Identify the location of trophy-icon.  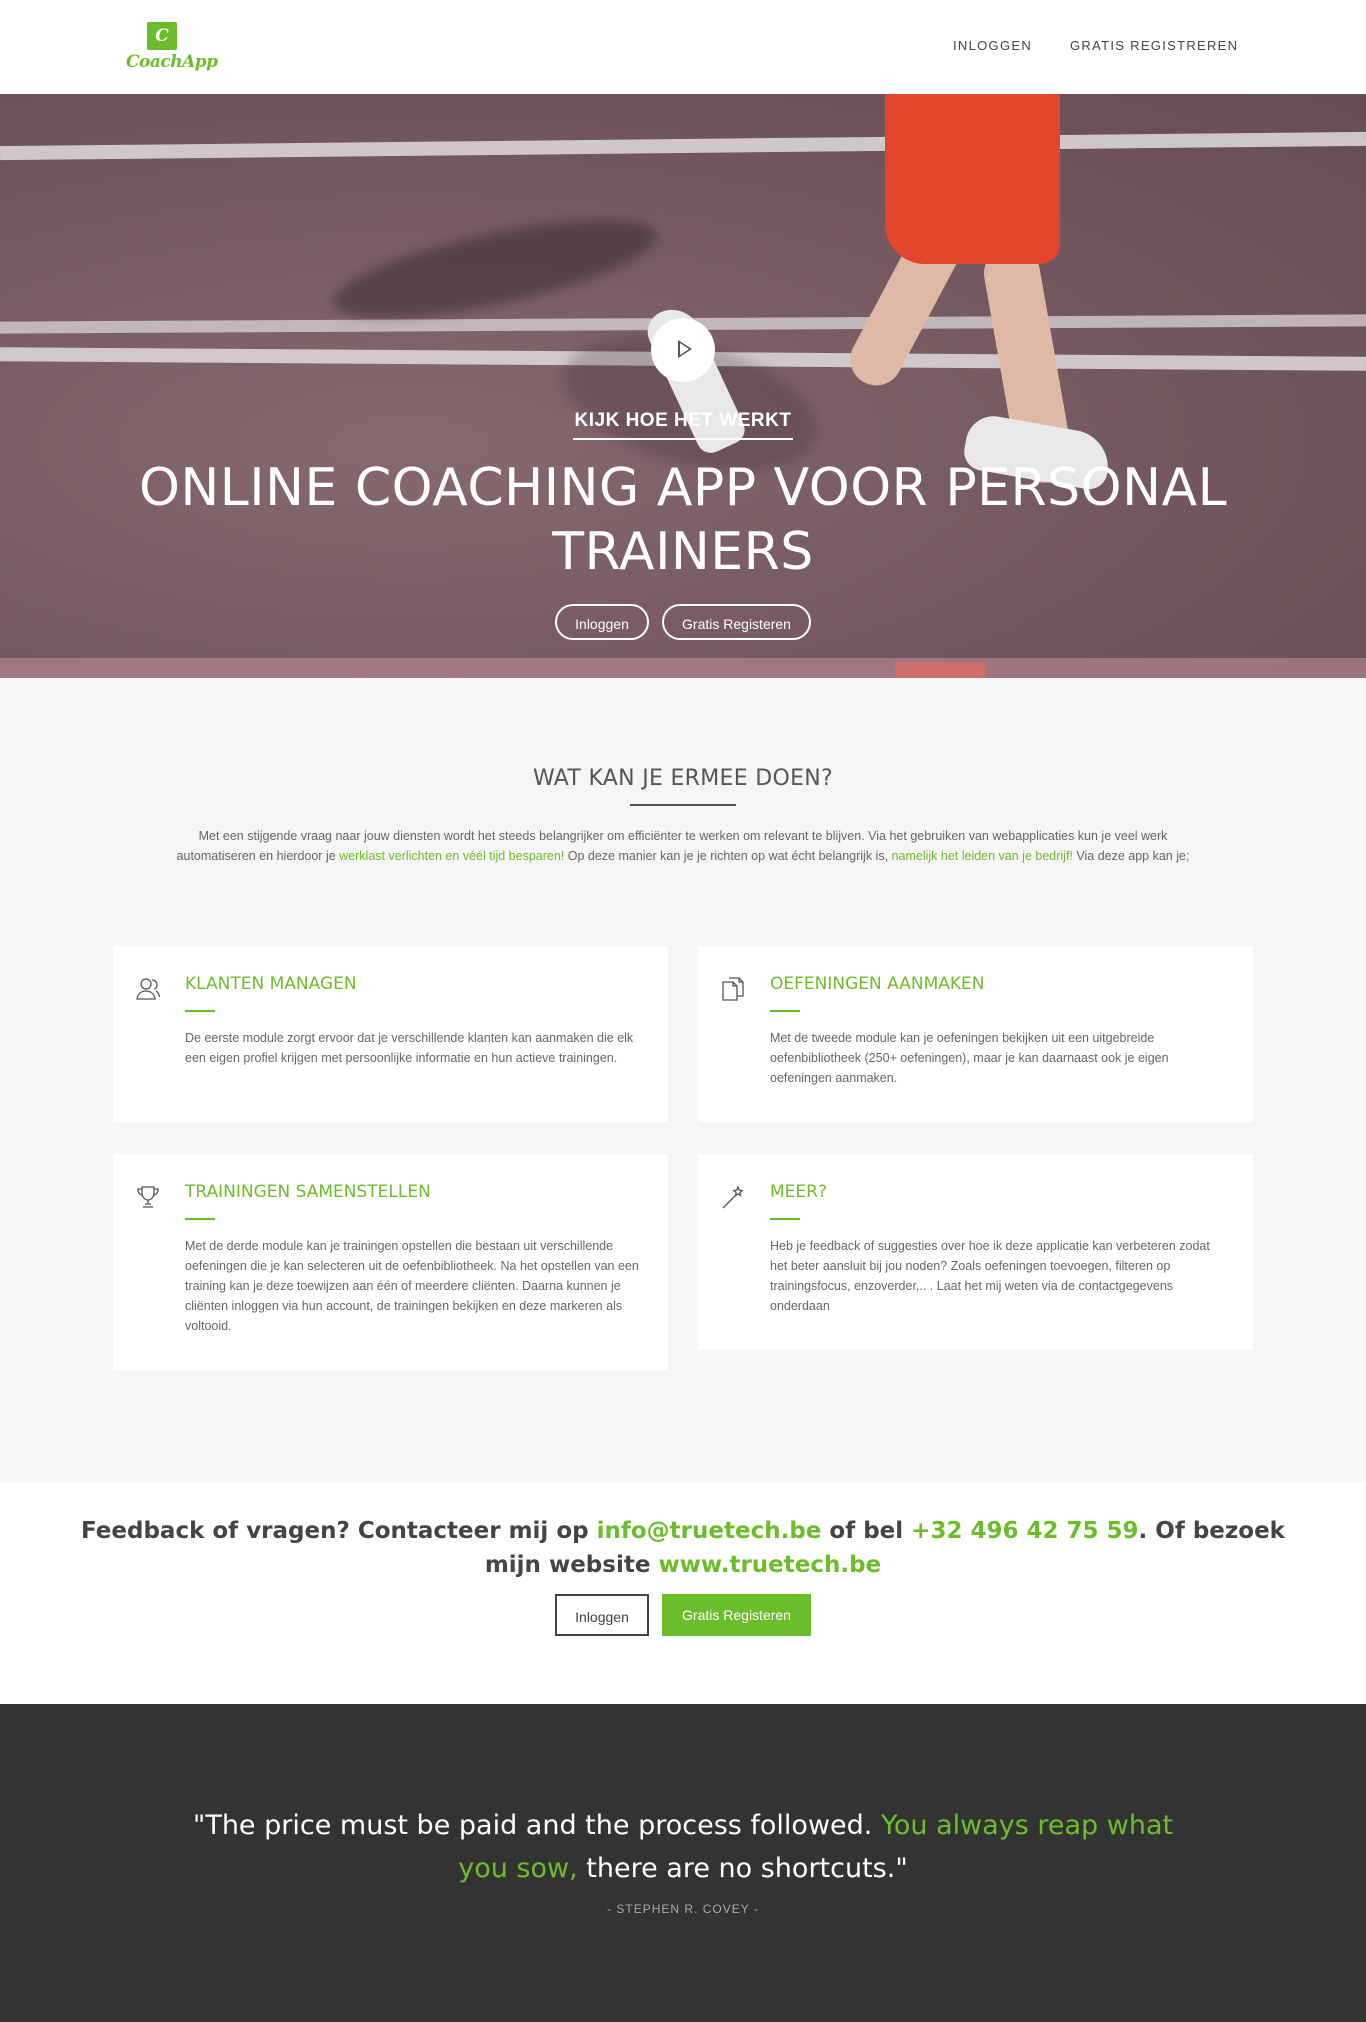
(148, 1197).